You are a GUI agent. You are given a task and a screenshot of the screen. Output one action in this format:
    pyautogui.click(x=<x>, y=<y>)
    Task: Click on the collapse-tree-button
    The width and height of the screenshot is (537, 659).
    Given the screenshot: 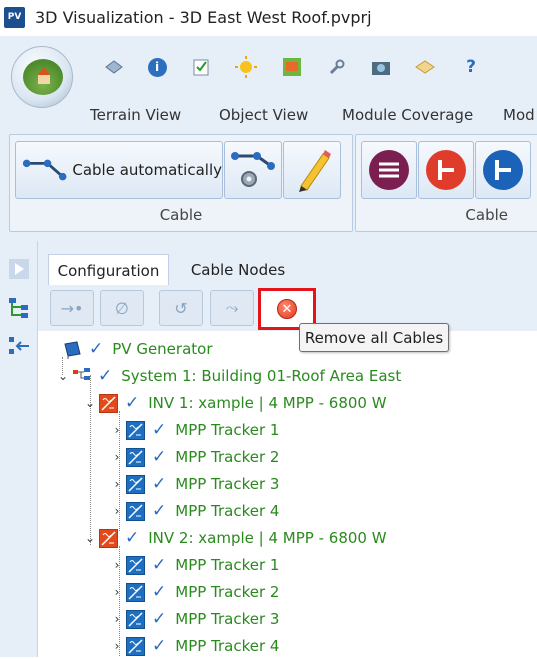 What is the action you would take?
    pyautogui.click(x=19, y=346)
    